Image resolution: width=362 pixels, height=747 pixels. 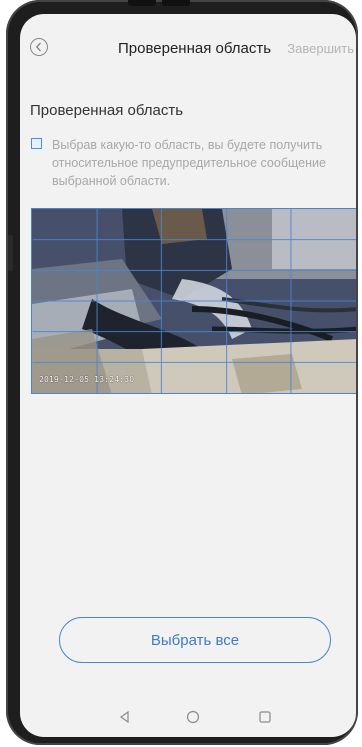 I want to click on section-title: Проверенная область, so click(x=107, y=110).